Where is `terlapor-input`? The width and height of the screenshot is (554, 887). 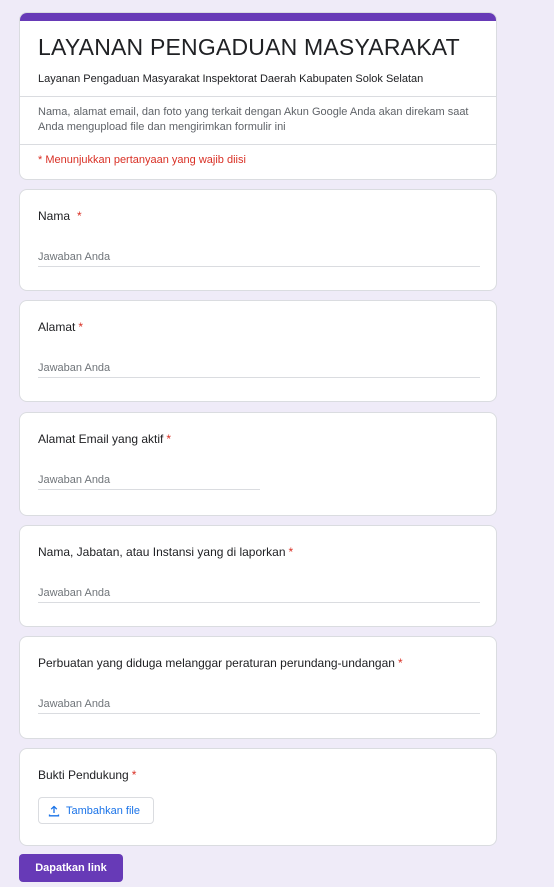
terlapor-input is located at coordinates (259, 593).